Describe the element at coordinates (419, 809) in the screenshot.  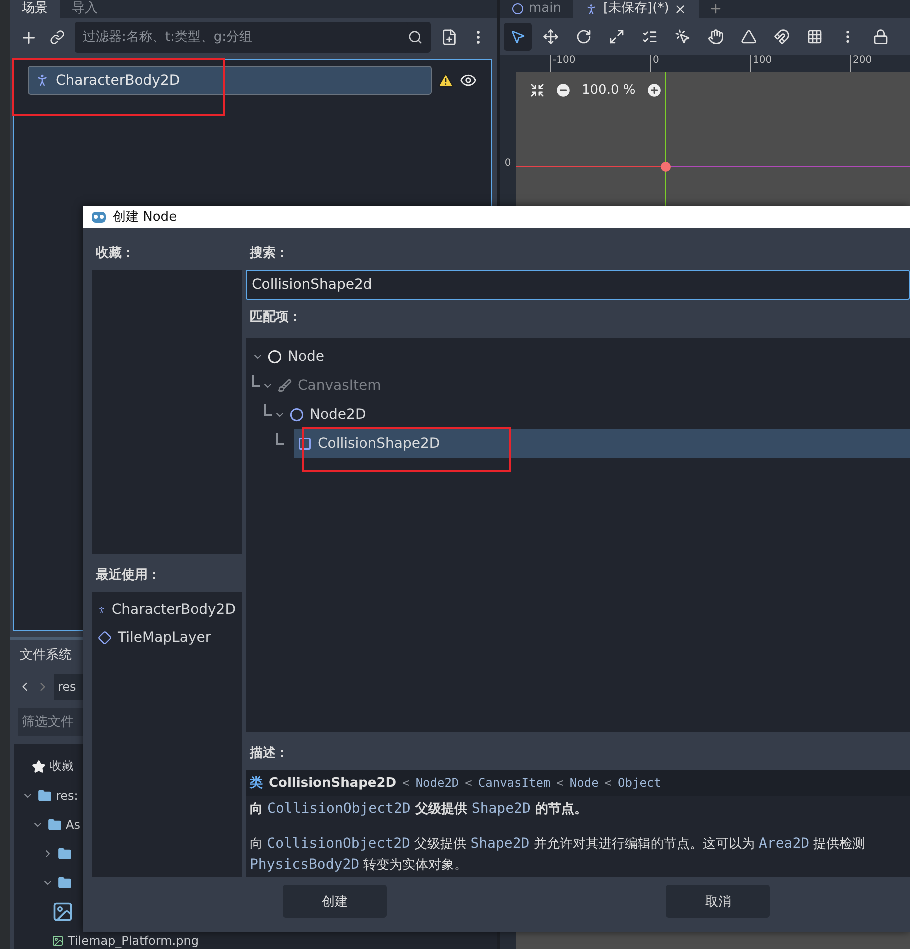
I see `description-text: 向 CollisionObject2D 父级提供 Shape2D 的节点。` at that location.